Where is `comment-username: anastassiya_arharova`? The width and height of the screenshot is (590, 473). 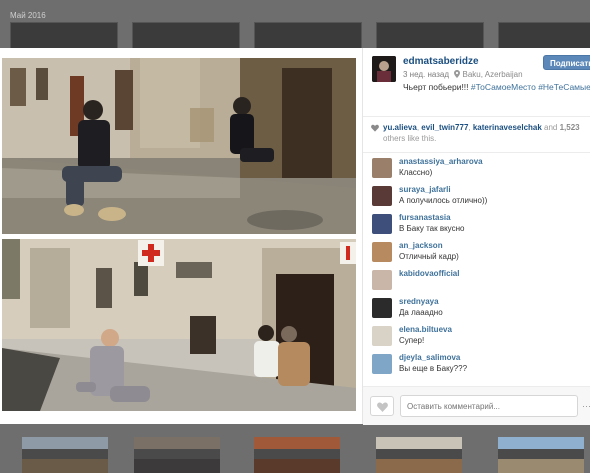 comment-username: anastassiya_arharova is located at coordinates (441, 161).